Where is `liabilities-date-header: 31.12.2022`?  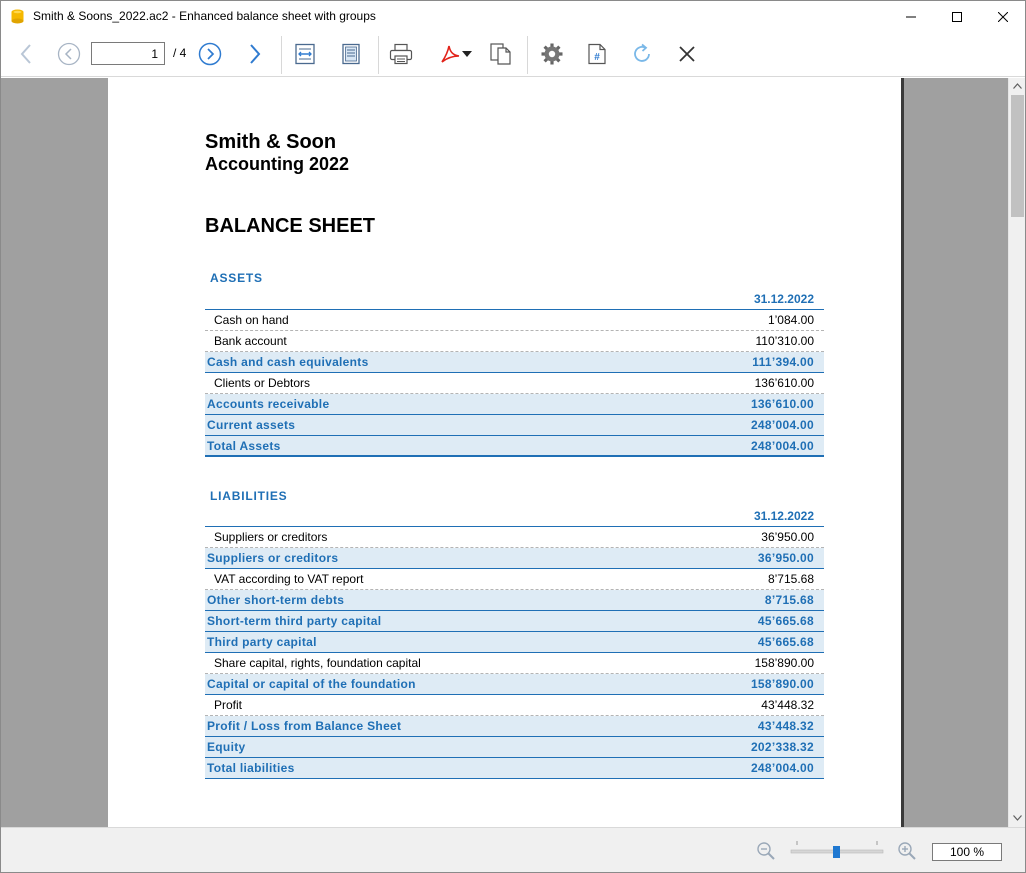
liabilities-date-header: 31.12.2022 is located at coordinates (514, 516).